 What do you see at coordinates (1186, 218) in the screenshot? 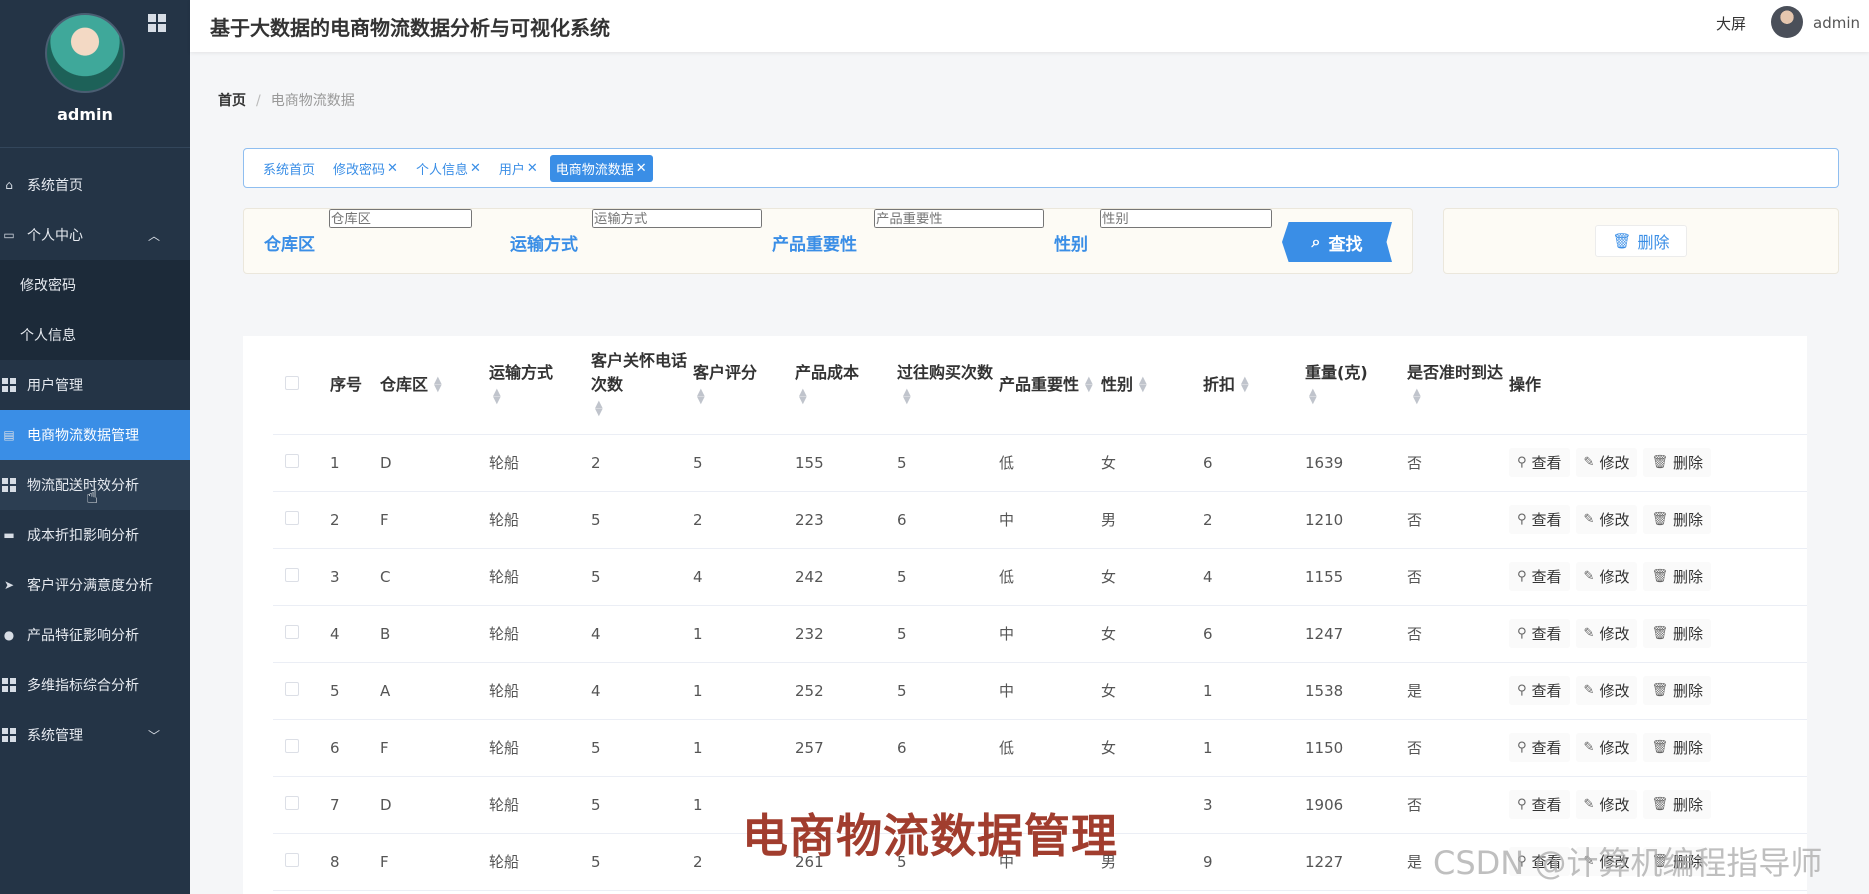
I see `gender-input` at bounding box center [1186, 218].